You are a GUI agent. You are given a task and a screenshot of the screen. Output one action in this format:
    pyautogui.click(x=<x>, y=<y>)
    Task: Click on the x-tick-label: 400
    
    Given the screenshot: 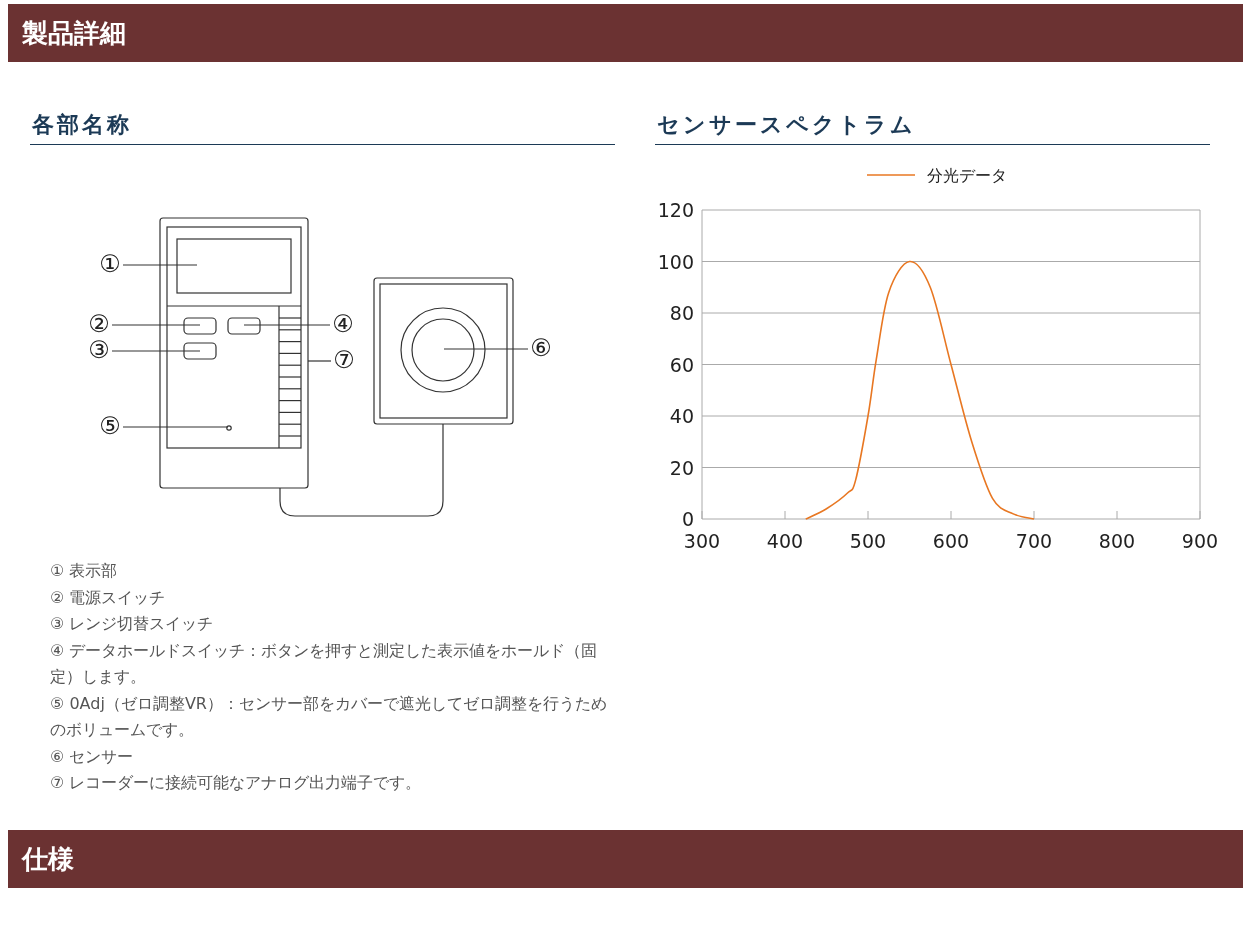 What is the action you would take?
    pyautogui.click(x=785, y=541)
    